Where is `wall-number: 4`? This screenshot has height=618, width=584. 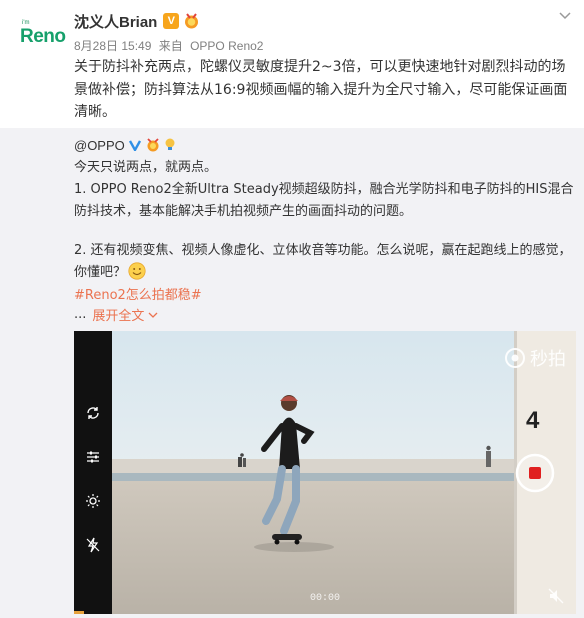
wall-number: 4 is located at coordinates (533, 420).